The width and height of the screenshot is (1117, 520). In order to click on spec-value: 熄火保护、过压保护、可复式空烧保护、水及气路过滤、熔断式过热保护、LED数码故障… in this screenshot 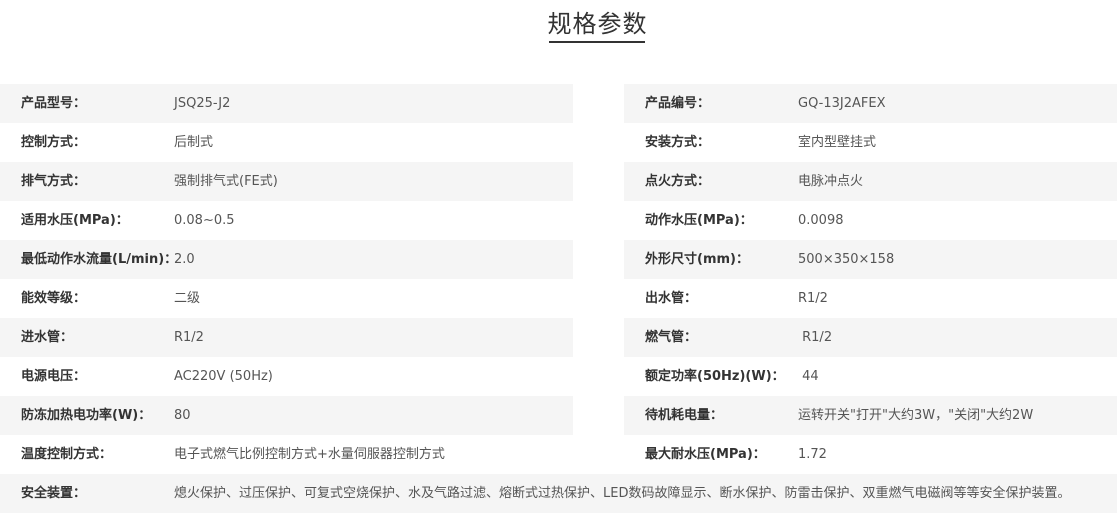, I will do `click(622, 493)`.